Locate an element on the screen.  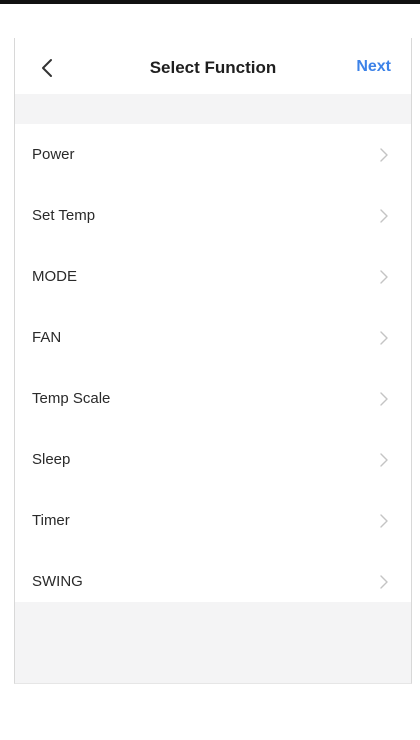
chevron-left-icon is located at coordinates (47, 68).